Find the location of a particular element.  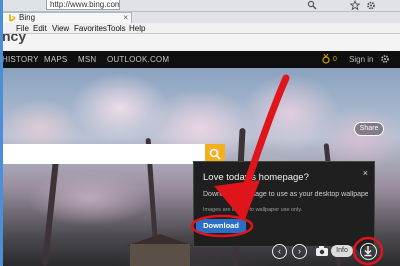

menu-tools: Tools is located at coordinates (116, 28).